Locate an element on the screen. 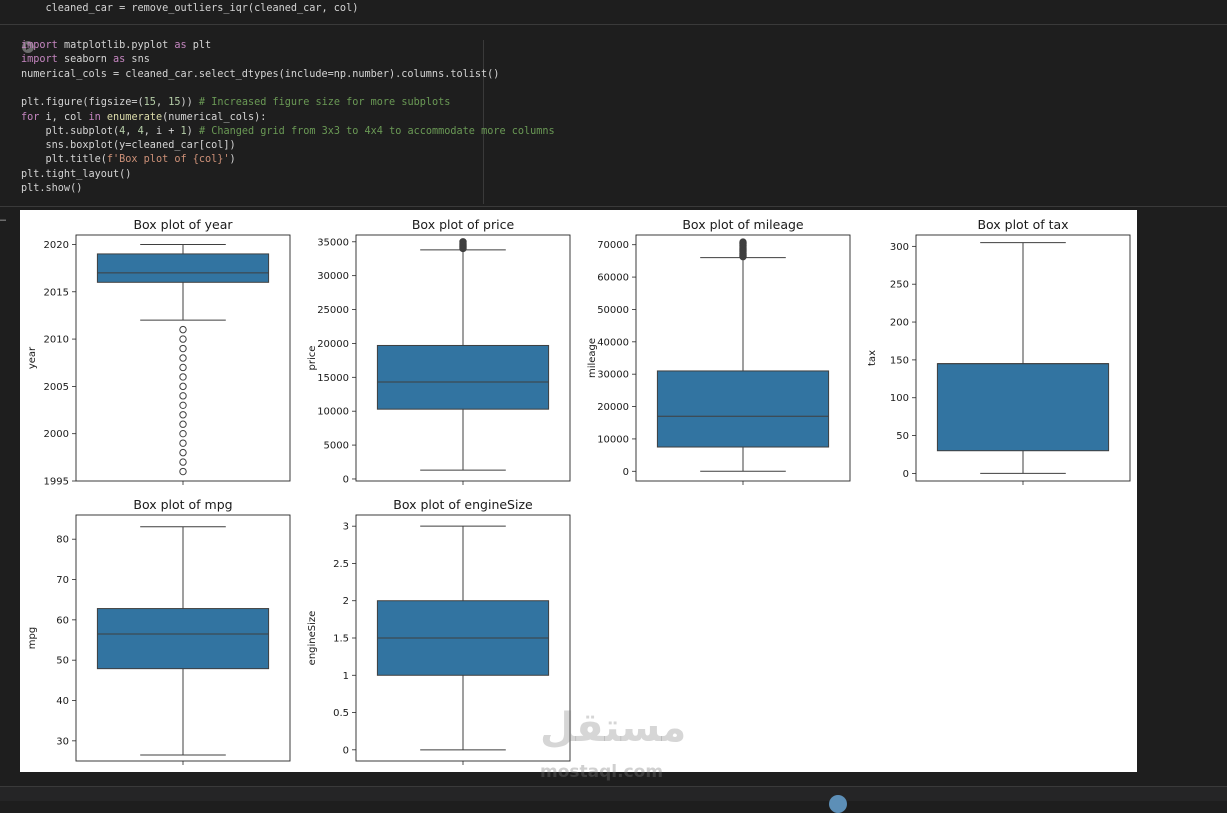  chart-title: Box plot of engineSize is located at coordinates (463, 504).